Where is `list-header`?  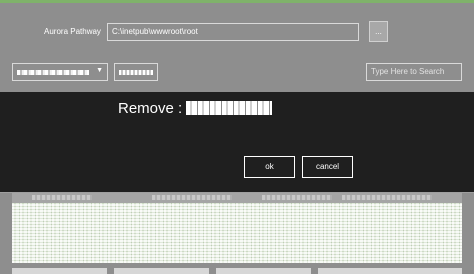 list-header is located at coordinates (237, 198).